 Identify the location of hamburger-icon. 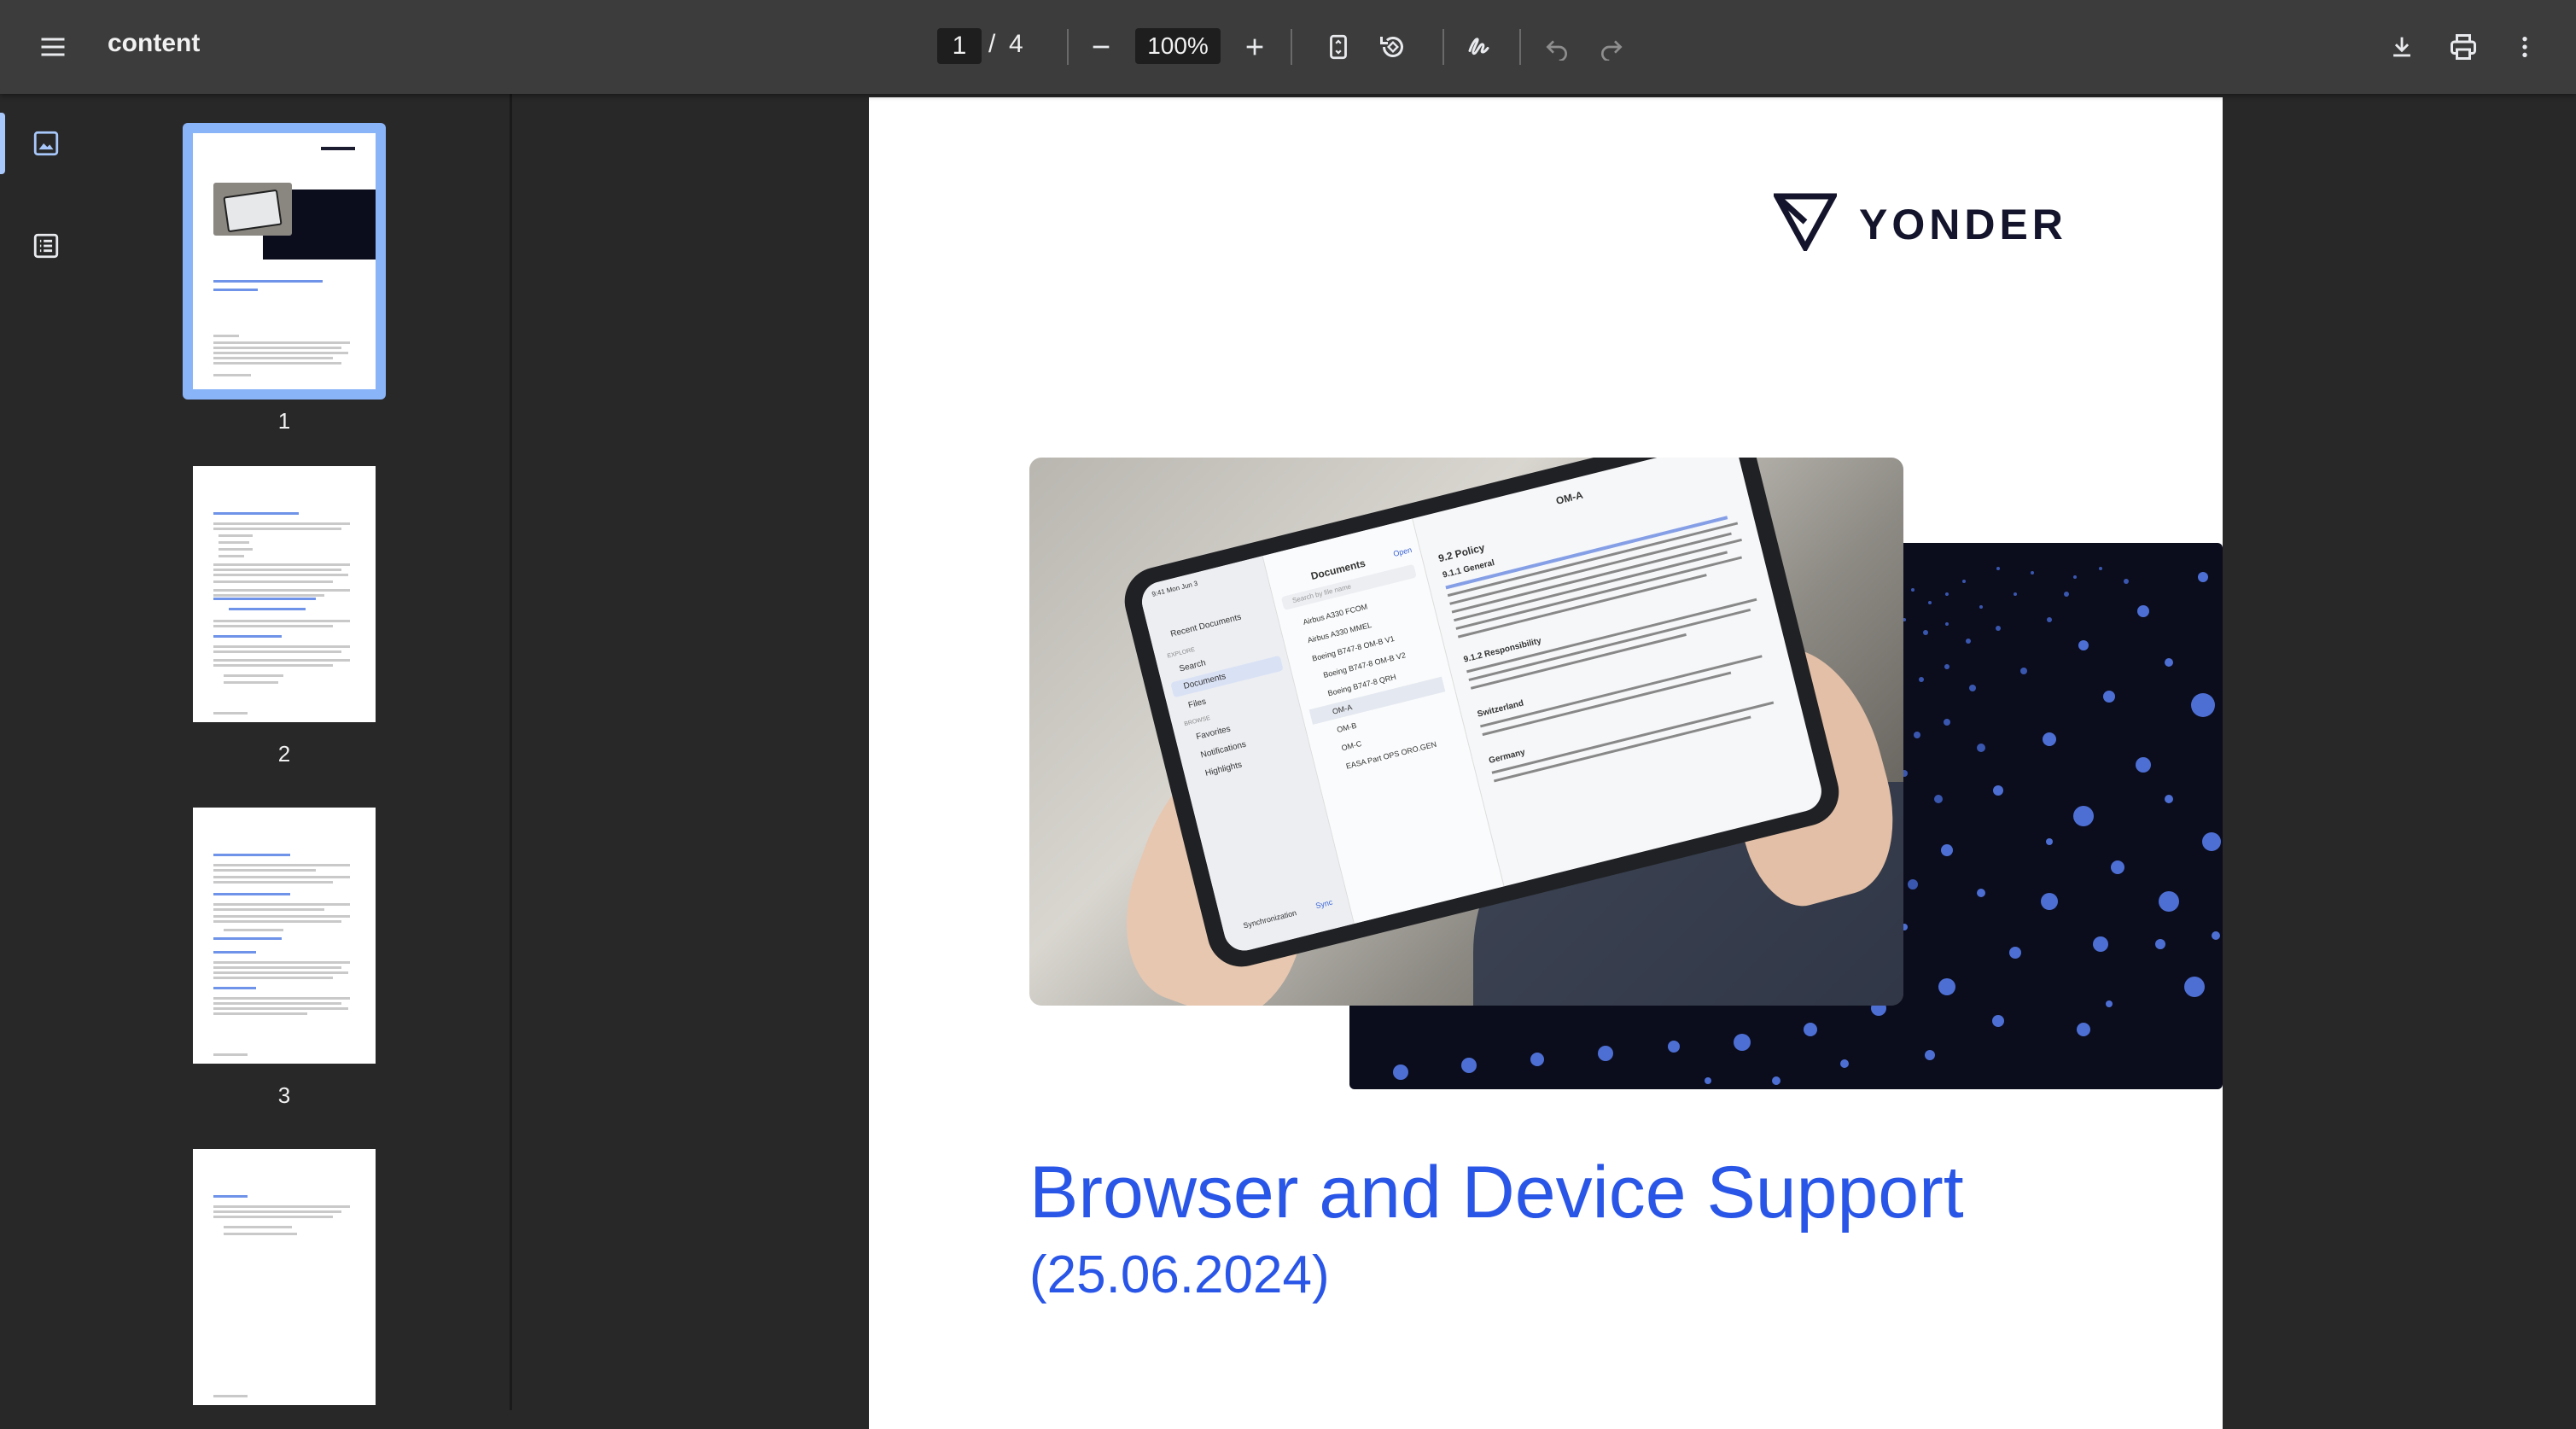
(53, 47).